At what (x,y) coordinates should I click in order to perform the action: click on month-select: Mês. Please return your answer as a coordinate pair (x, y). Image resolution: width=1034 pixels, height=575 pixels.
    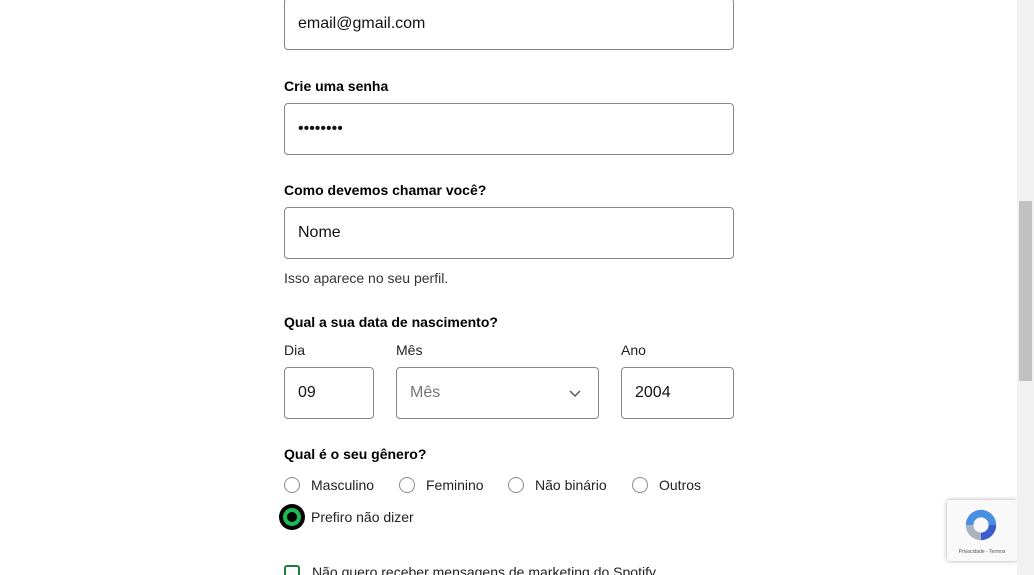
    Looking at the image, I should click on (497, 393).